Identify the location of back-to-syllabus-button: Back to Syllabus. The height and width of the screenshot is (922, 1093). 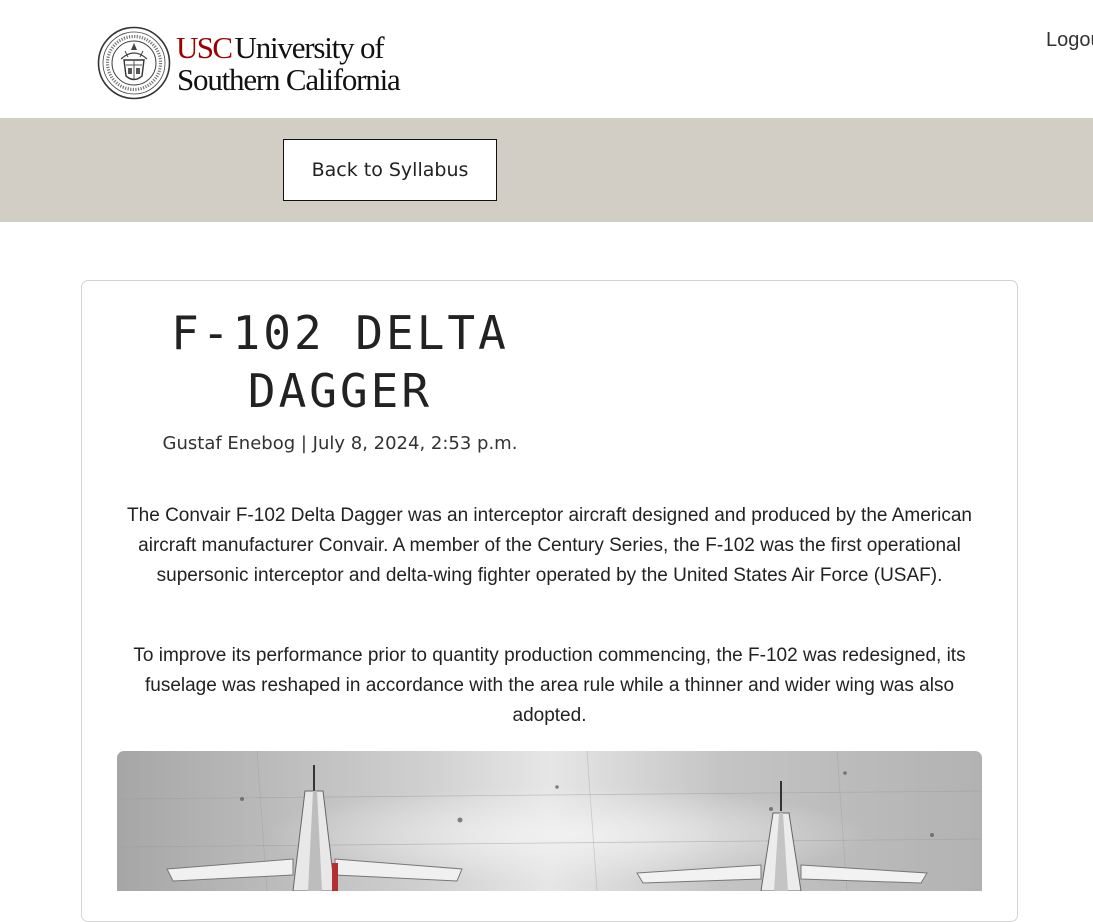
(390, 170).